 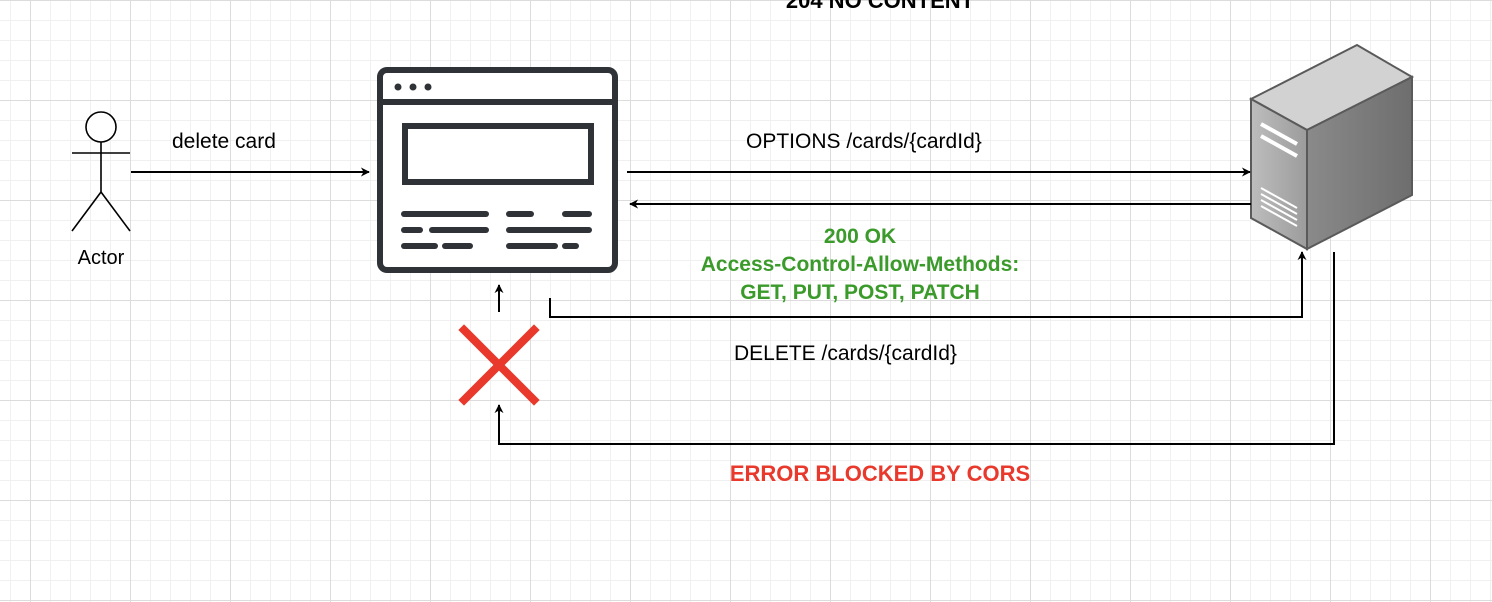 What do you see at coordinates (499, 365) in the screenshot?
I see `red-x-icon` at bounding box center [499, 365].